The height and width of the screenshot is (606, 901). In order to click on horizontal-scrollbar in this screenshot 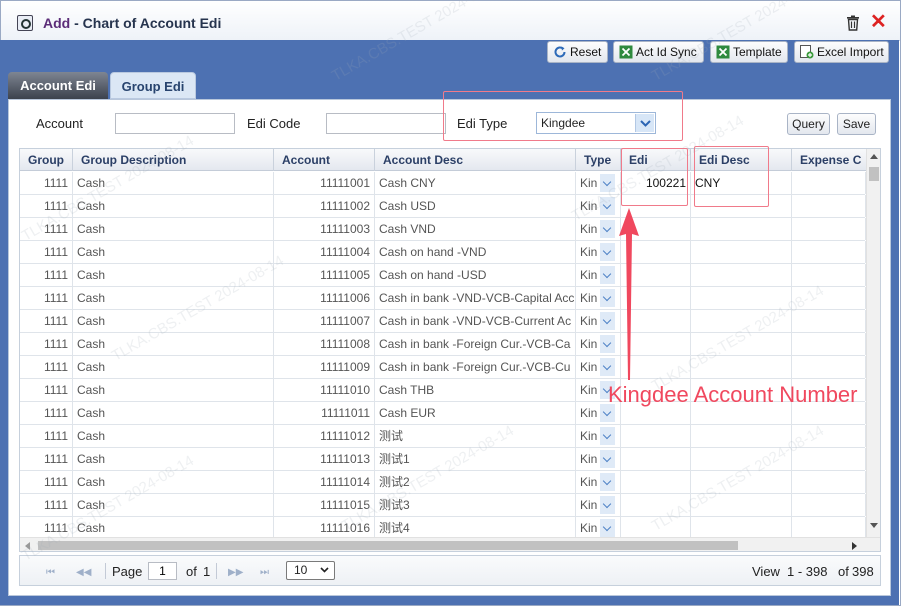, I will do `click(450, 544)`.